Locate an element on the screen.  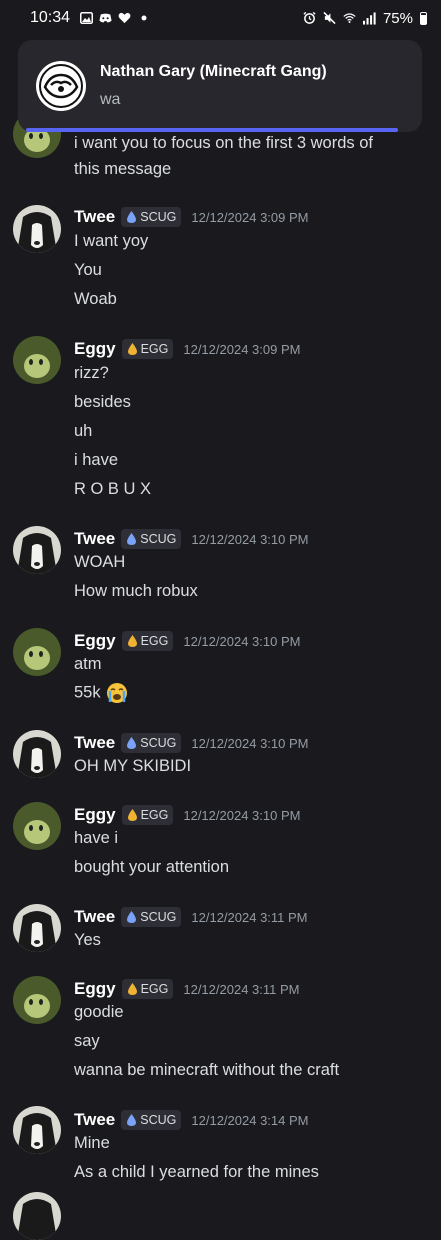
signal-icon is located at coordinates (369, 18).